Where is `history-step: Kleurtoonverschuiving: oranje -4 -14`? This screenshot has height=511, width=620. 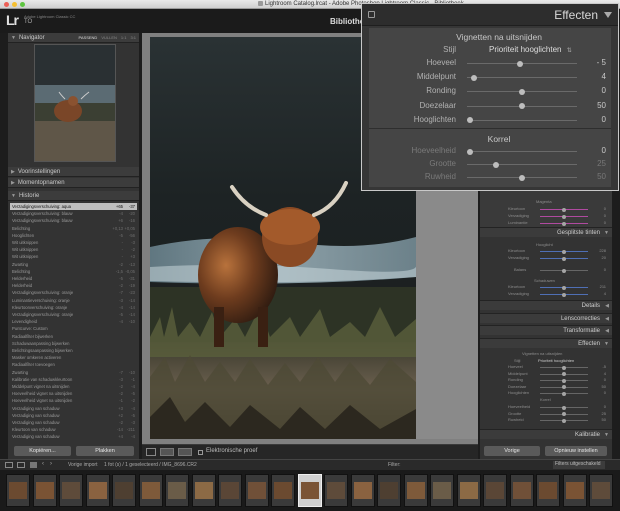
history-step: Kleurtoonverschuiving: oranje -4 -14 is located at coordinates (73, 307).